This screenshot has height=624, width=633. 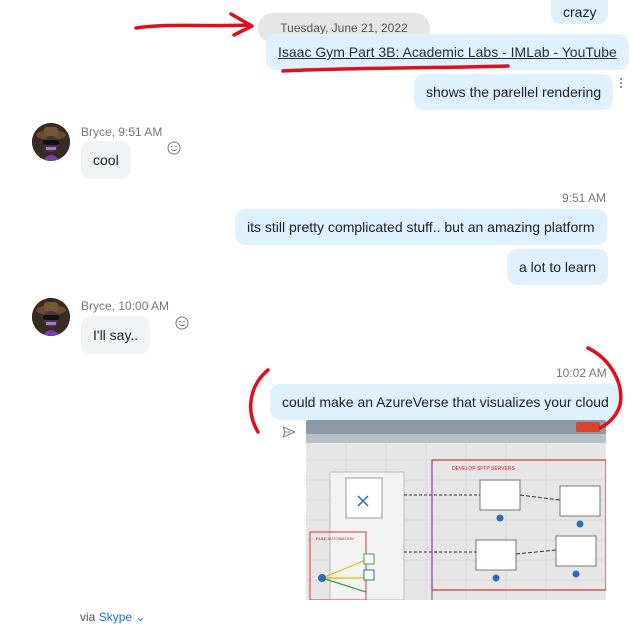 I want to click on outgoing-message: a lot to learn, so click(x=558, y=267).